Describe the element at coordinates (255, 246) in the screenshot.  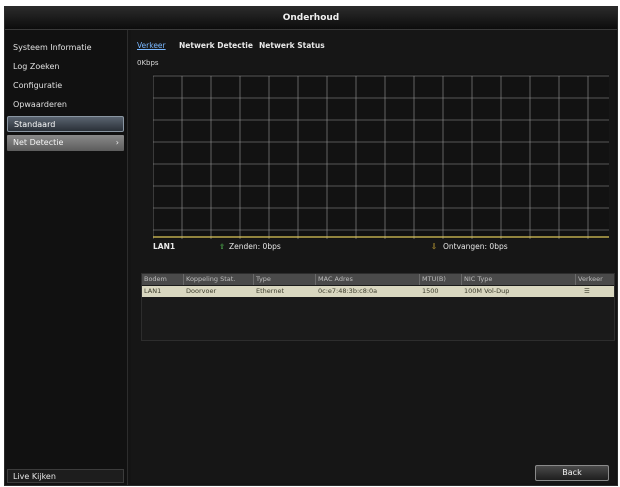
I see `send-rate-label: Zenden: 0bps` at that location.